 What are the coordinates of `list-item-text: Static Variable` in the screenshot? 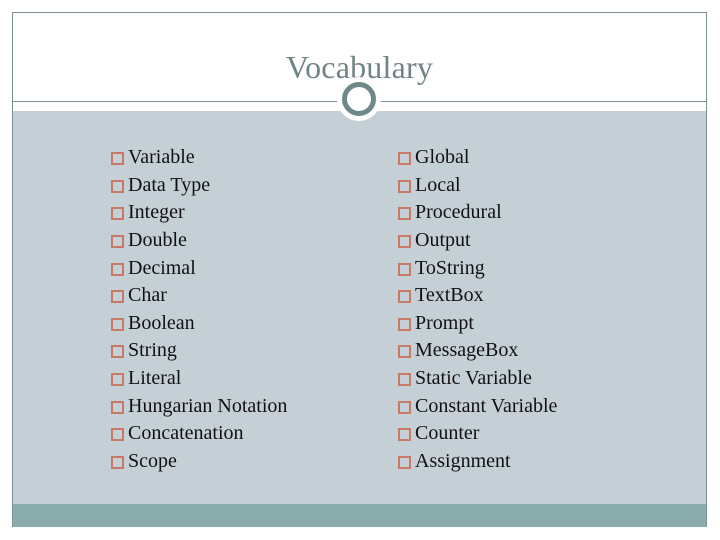 It's located at (473, 378).